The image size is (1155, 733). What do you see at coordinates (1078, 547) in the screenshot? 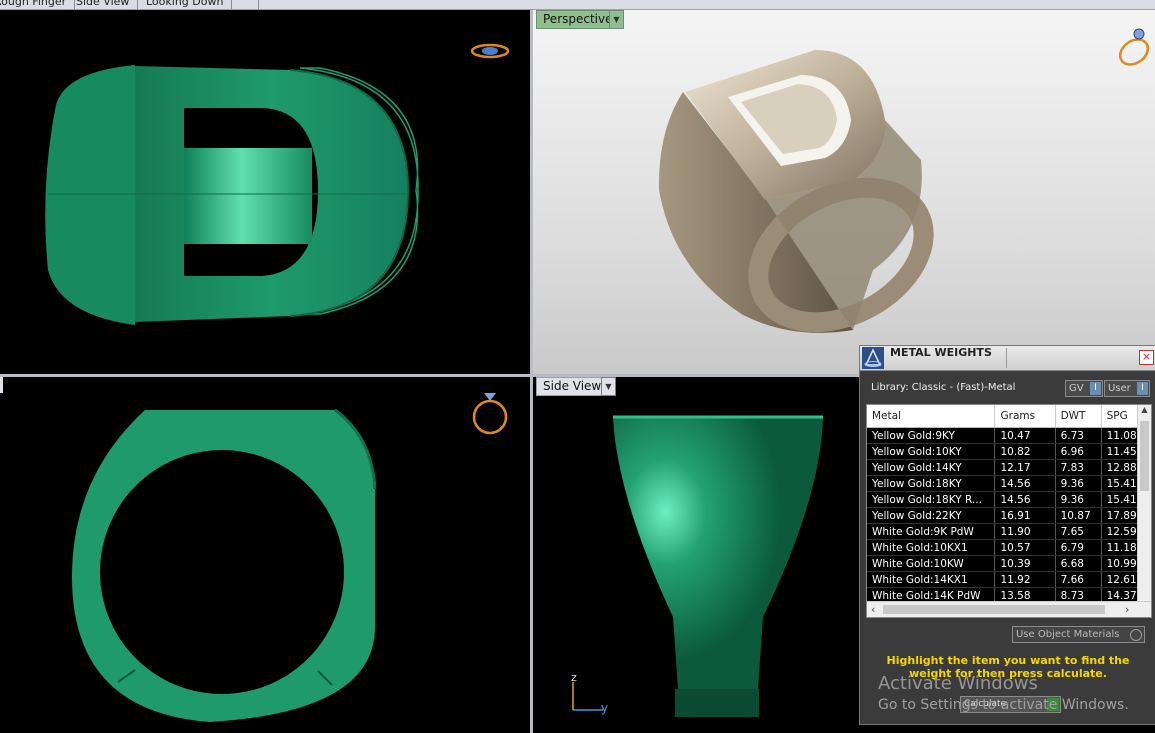
I see `cell-dwt: 6.79` at bounding box center [1078, 547].